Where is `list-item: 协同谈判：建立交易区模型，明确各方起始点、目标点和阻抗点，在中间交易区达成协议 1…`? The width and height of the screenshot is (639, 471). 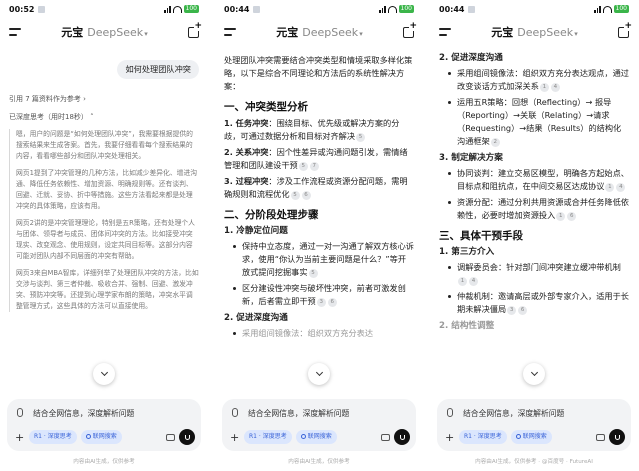 list-item: 协同谈判：建立交易区模型，明确各方起始点、目标点和阻抗点，在中间交易区达成协议 1… is located at coordinates (534, 180).